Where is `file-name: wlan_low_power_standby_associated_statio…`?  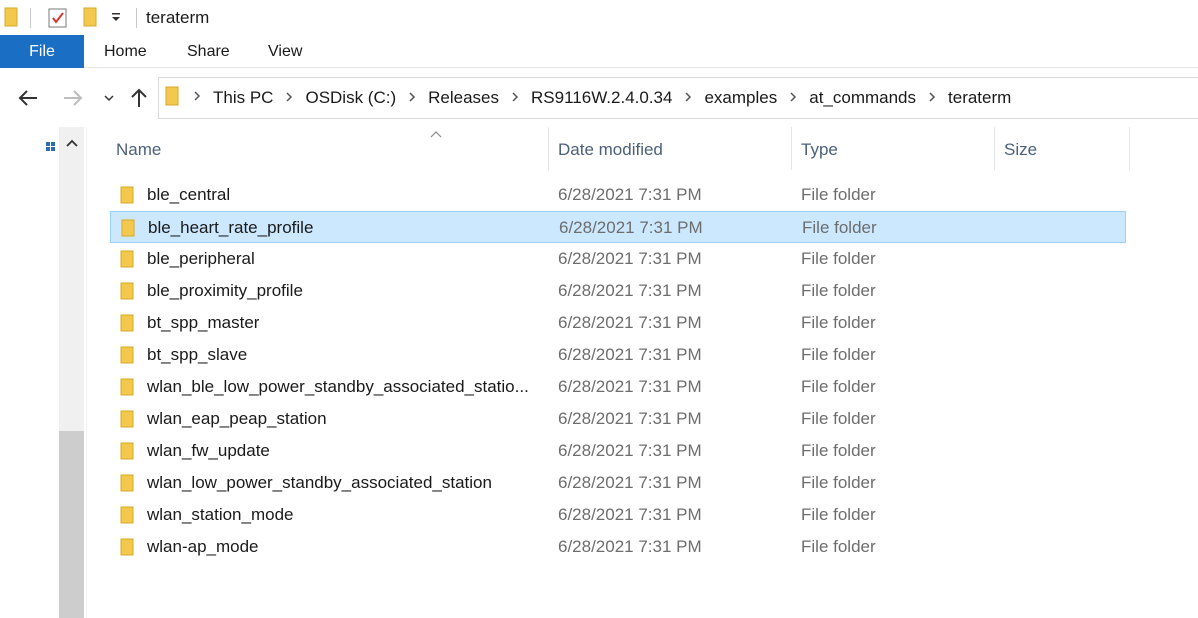 file-name: wlan_low_power_standby_associated_statio… is located at coordinates (319, 483).